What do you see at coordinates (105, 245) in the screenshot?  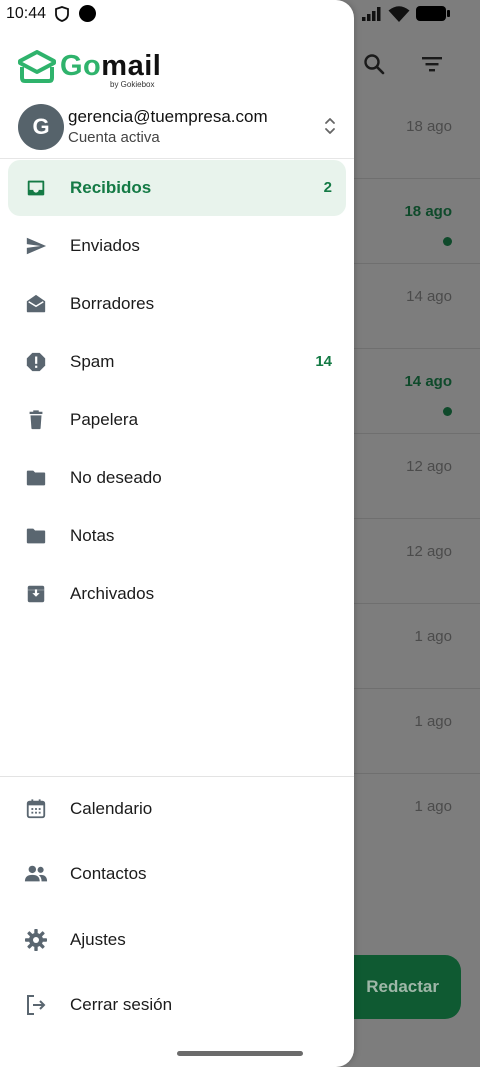 I see `folder-label: Enviados` at bounding box center [105, 245].